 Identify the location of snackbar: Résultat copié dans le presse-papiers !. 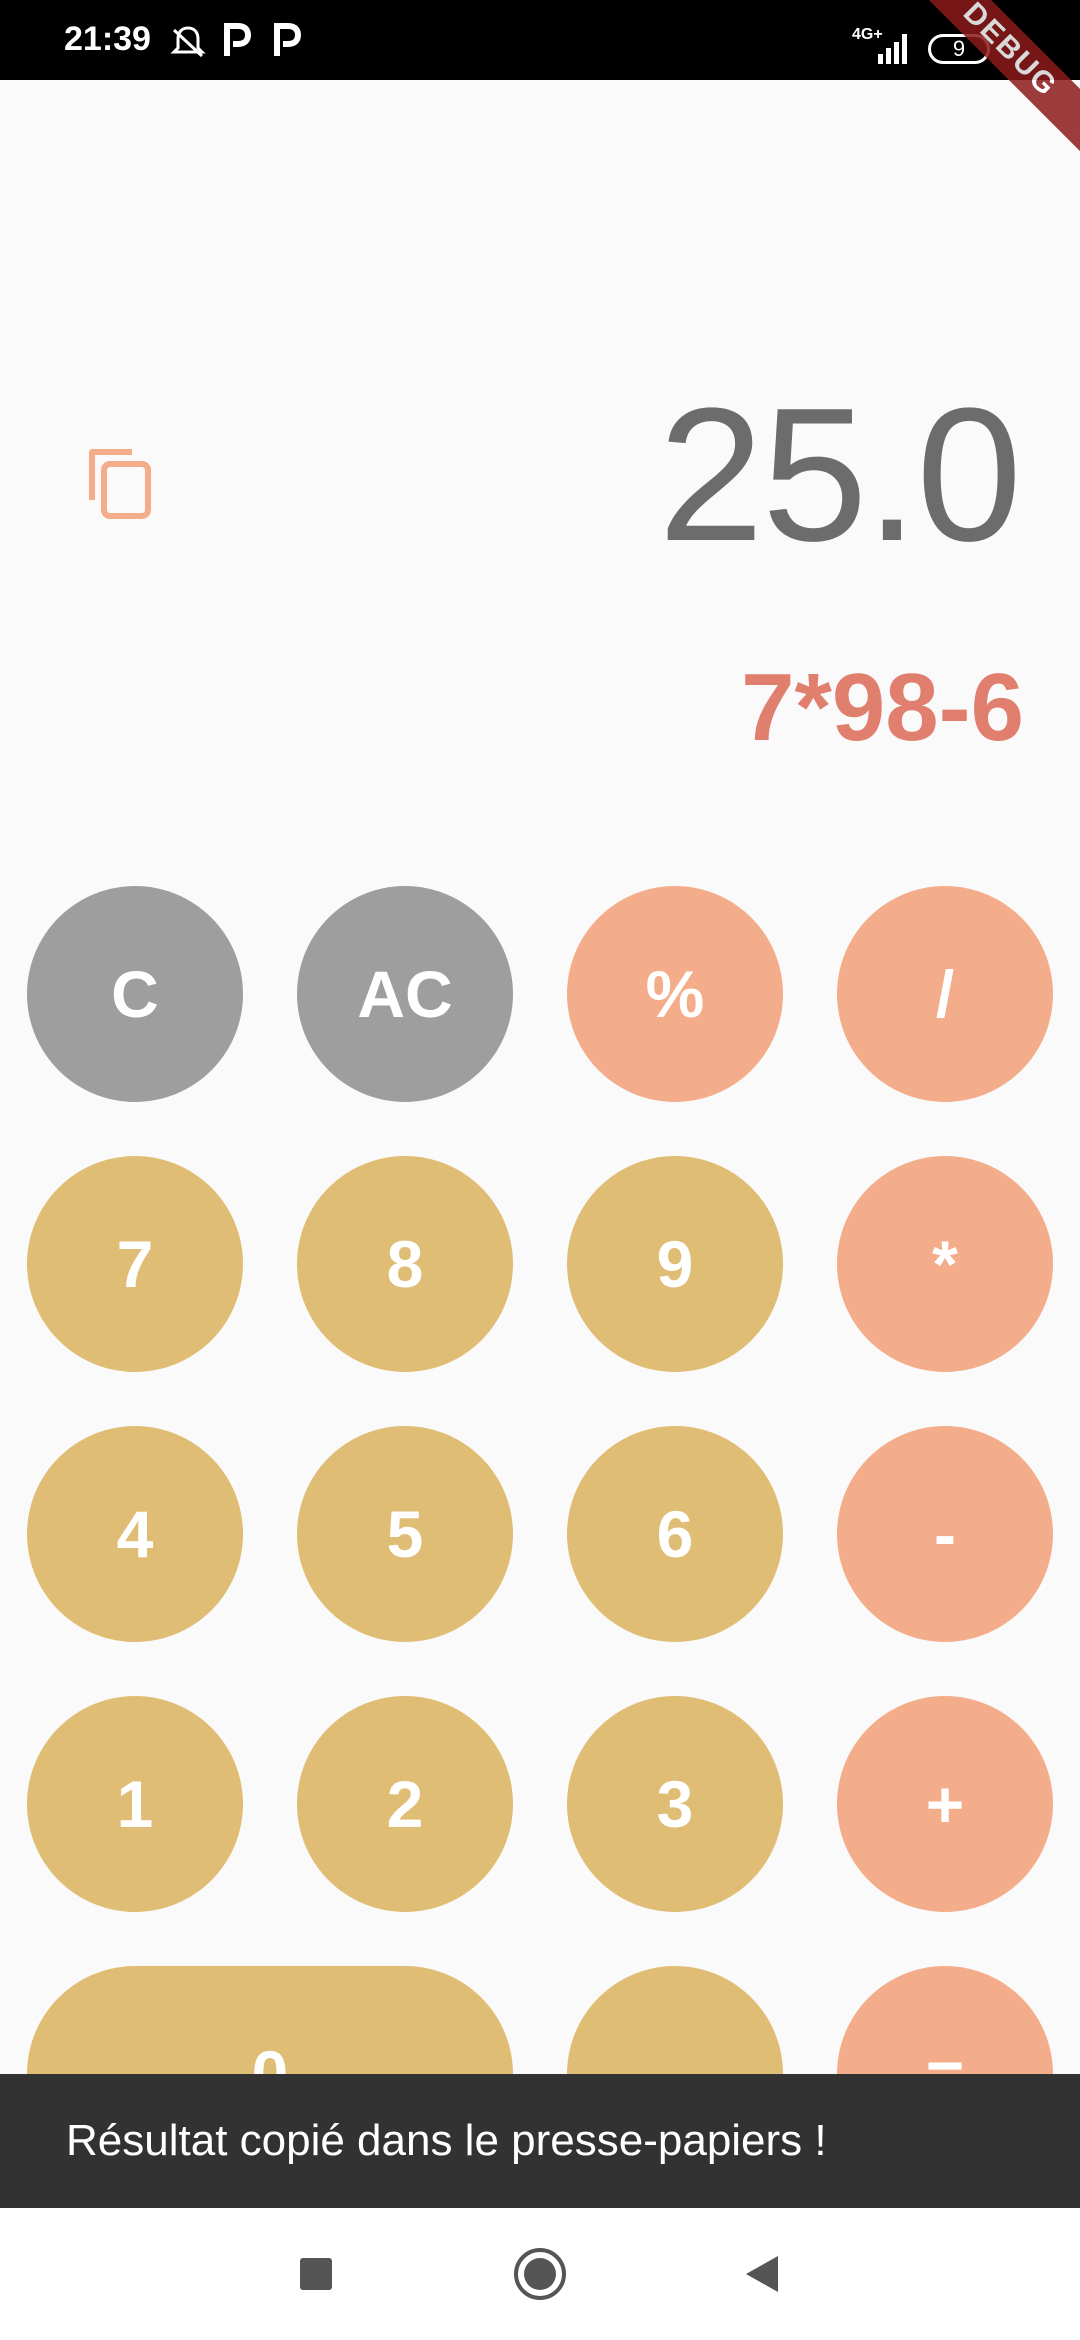
(540, 2141).